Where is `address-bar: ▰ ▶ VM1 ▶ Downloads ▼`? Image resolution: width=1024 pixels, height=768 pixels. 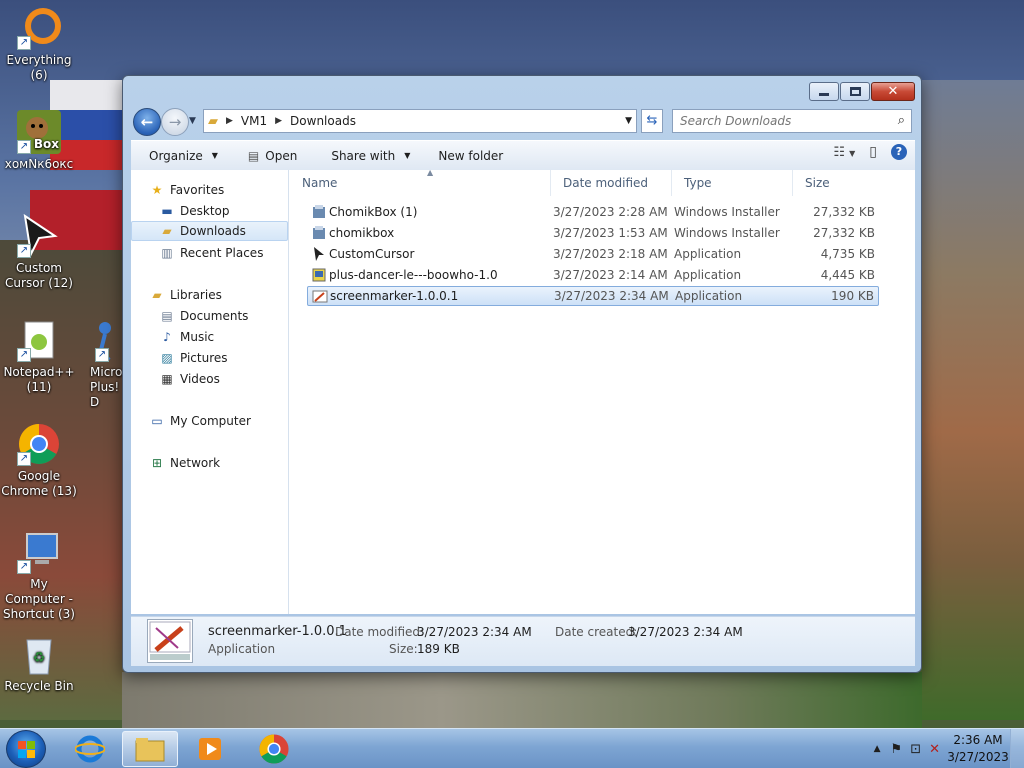 address-bar: ▰ ▶ VM1 ▶ Downloads ▼ is located at coordinates (420, 121).